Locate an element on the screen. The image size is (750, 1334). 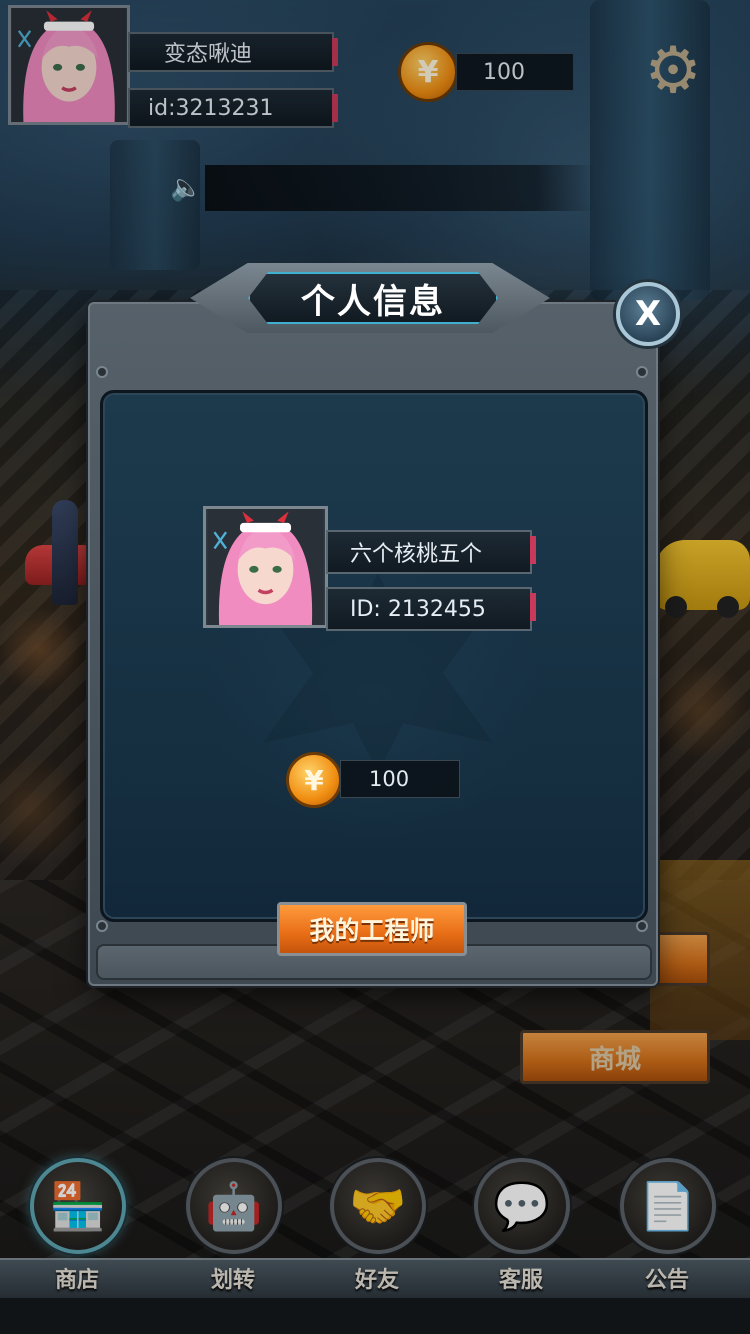
coin-icon: ¥ is located at coordinates (314, 780).